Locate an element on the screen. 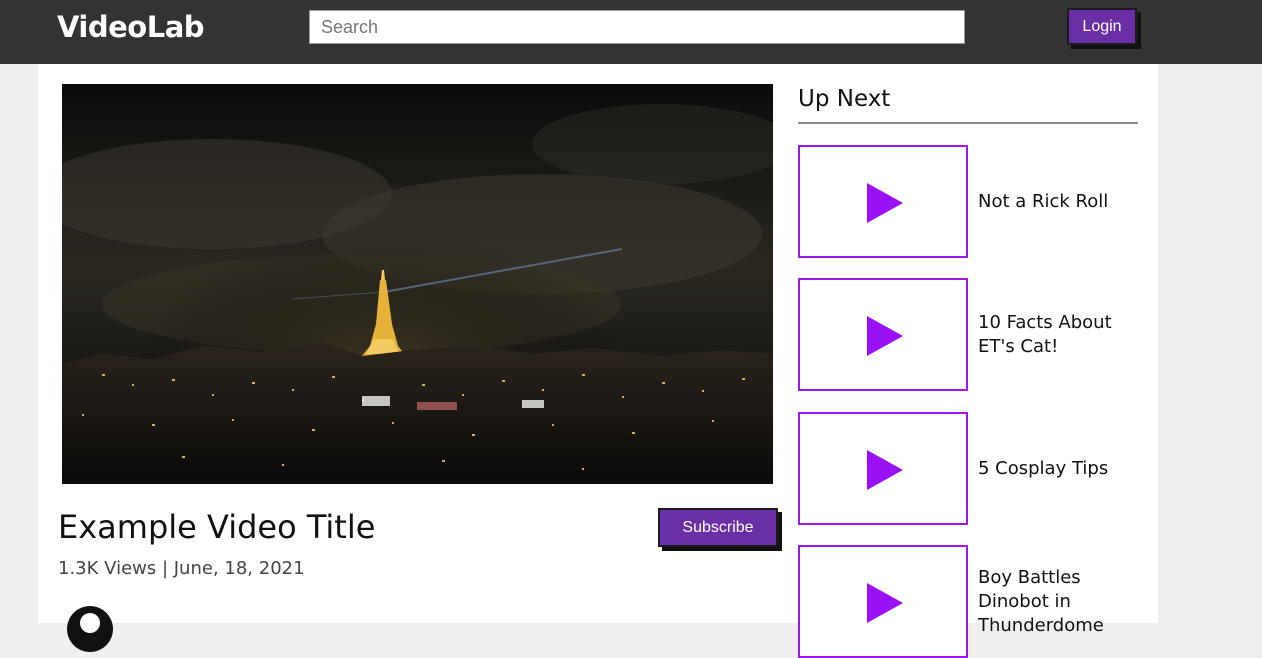  up-next-title: Boy Battles Dinobot in Thunderdome is located at coordinates (1053, 602).